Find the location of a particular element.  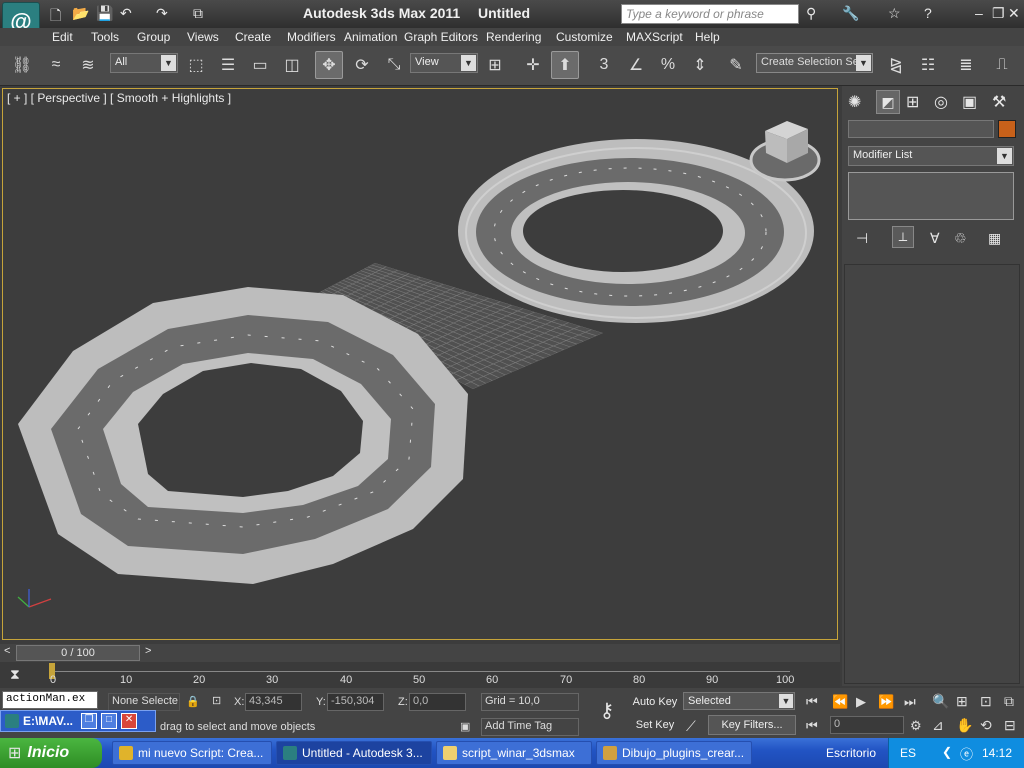

menu-item: Rendering is located at coordinates (513, 37).